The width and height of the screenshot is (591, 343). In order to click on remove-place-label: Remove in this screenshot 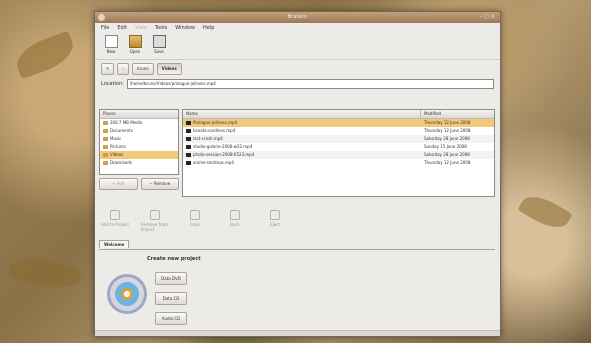, I will do `click(162, 183)`.